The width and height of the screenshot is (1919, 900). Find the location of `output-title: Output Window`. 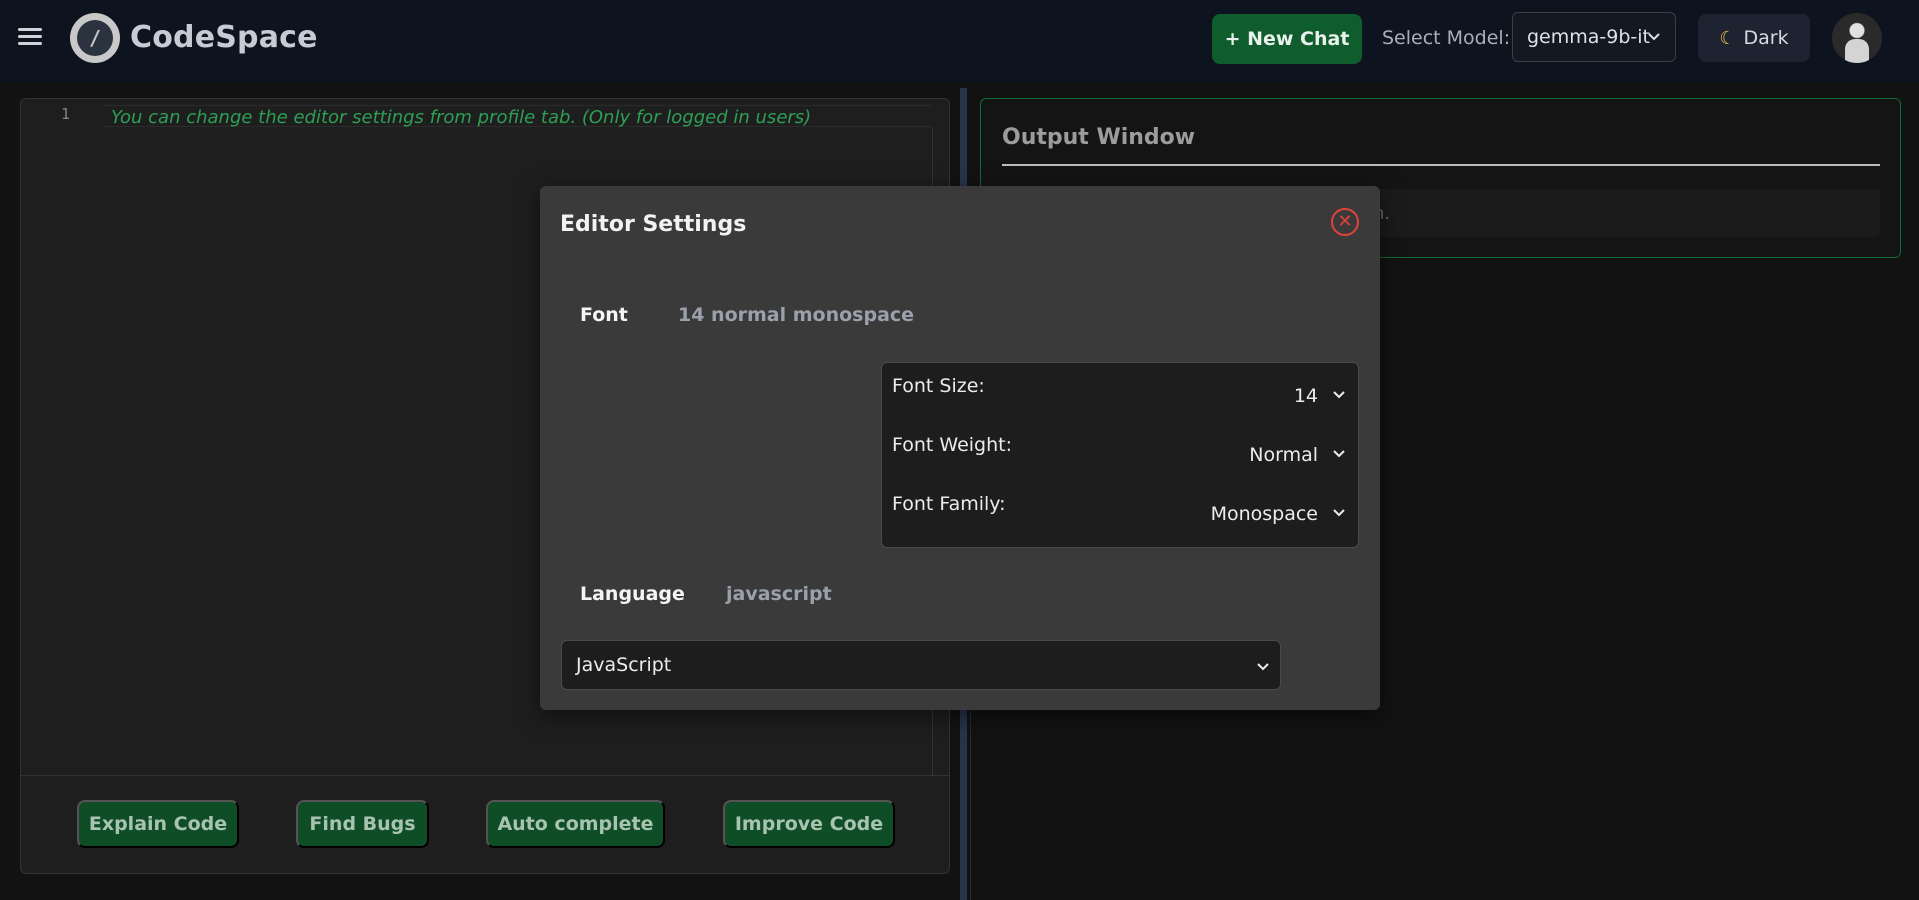

output-title: Output Window is located at coordinates (1099, 137).